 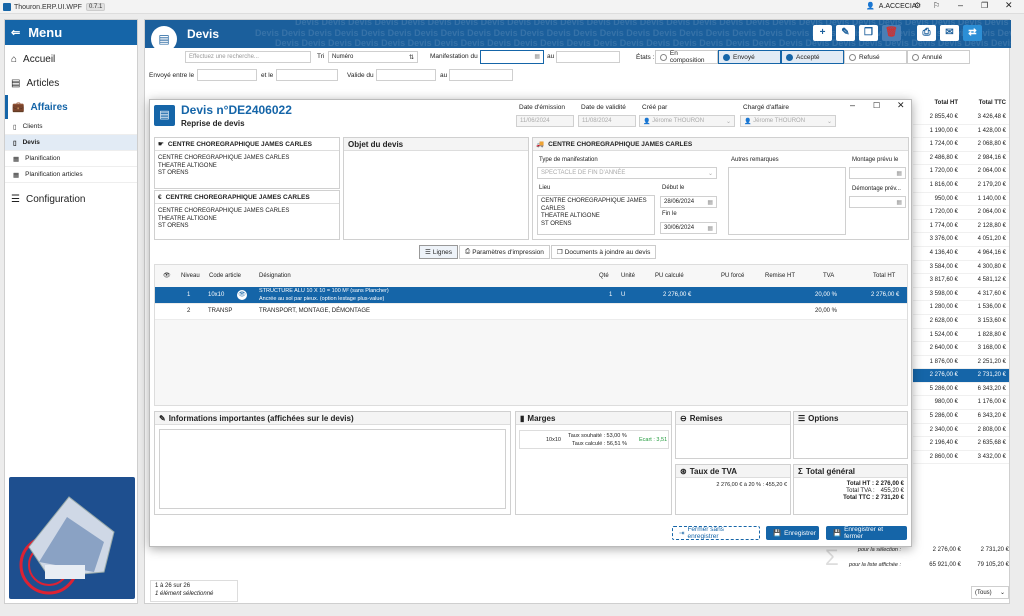 What do you see at coordinates (687, 121) in the screenshot?
I see `cree-par-select: 👤 Jérome THOURON ⌄` at bounding box center [687, 121].